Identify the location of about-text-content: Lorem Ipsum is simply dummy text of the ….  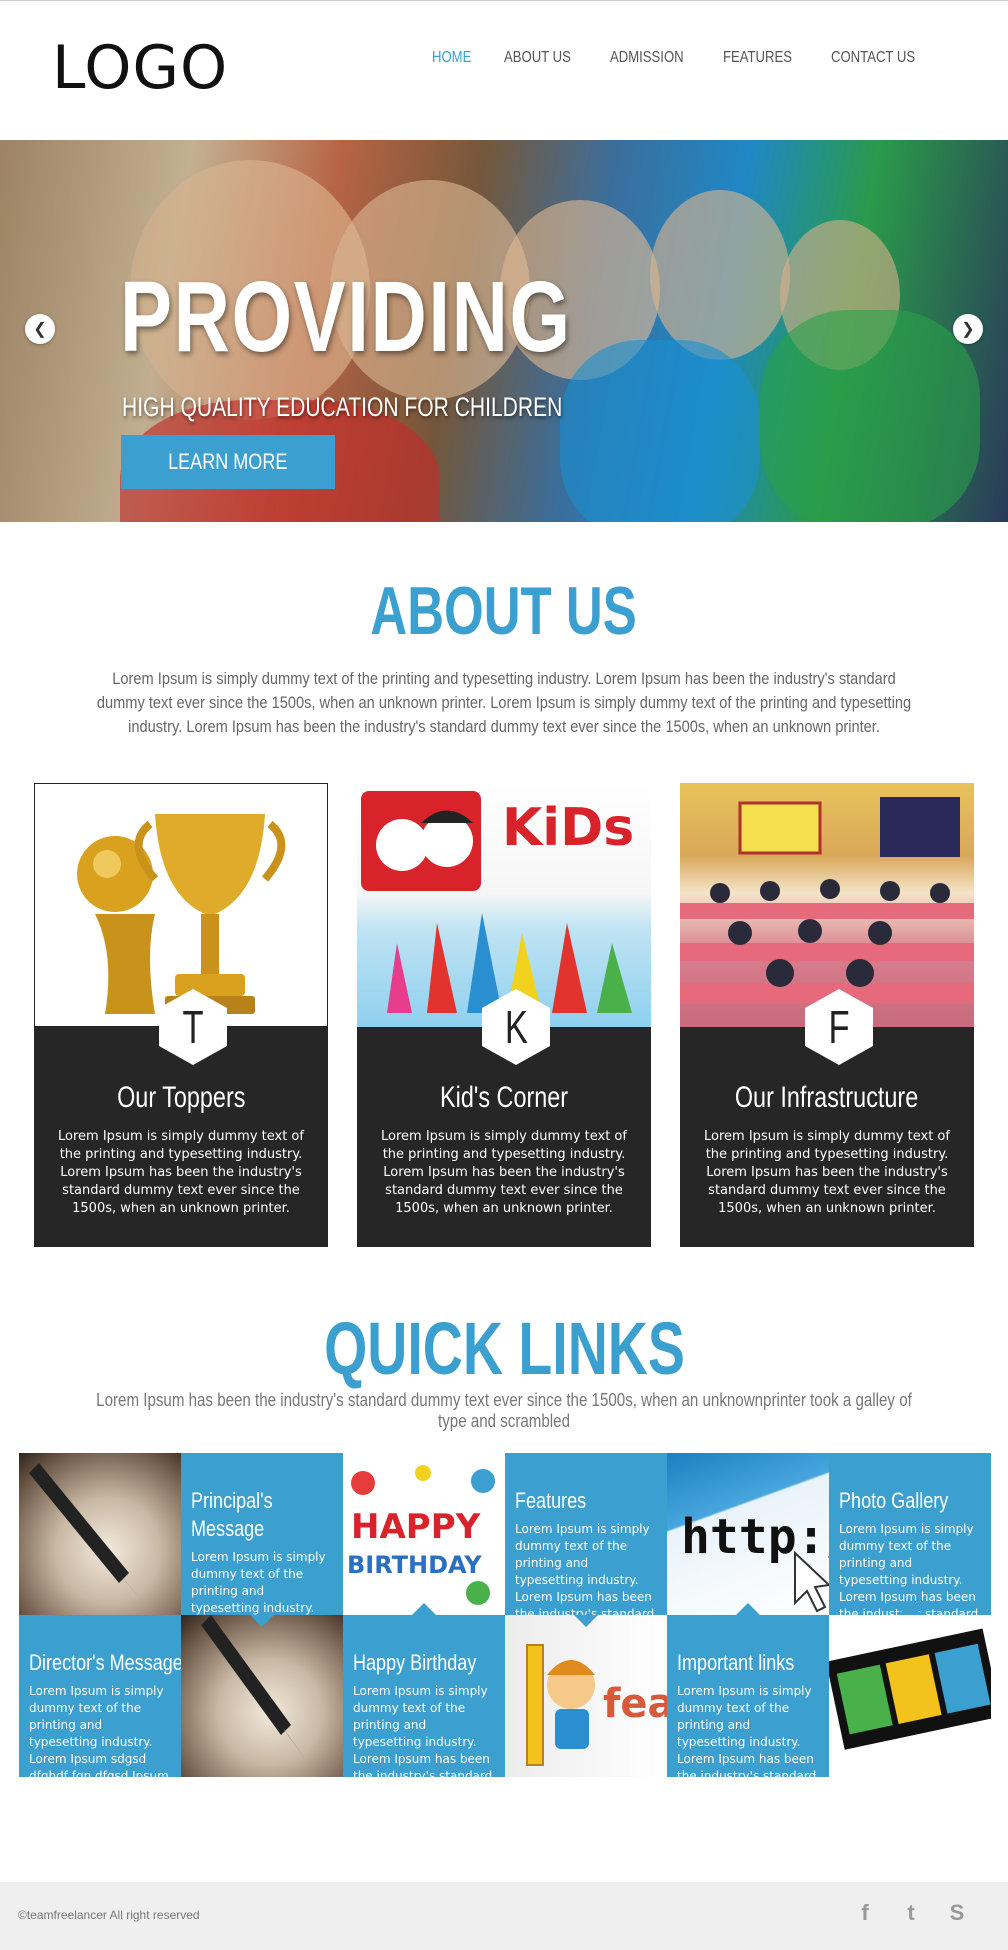
(504, 702).